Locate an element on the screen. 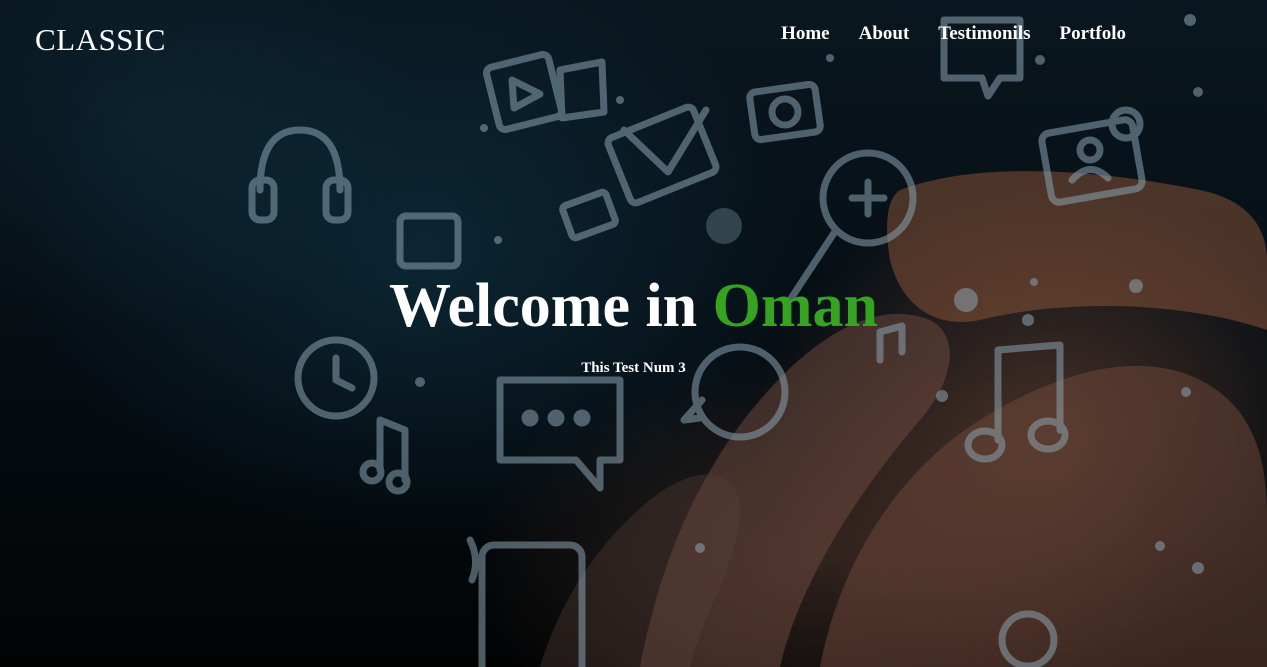  nav-item-about: About is located at coordinates (884, 34).